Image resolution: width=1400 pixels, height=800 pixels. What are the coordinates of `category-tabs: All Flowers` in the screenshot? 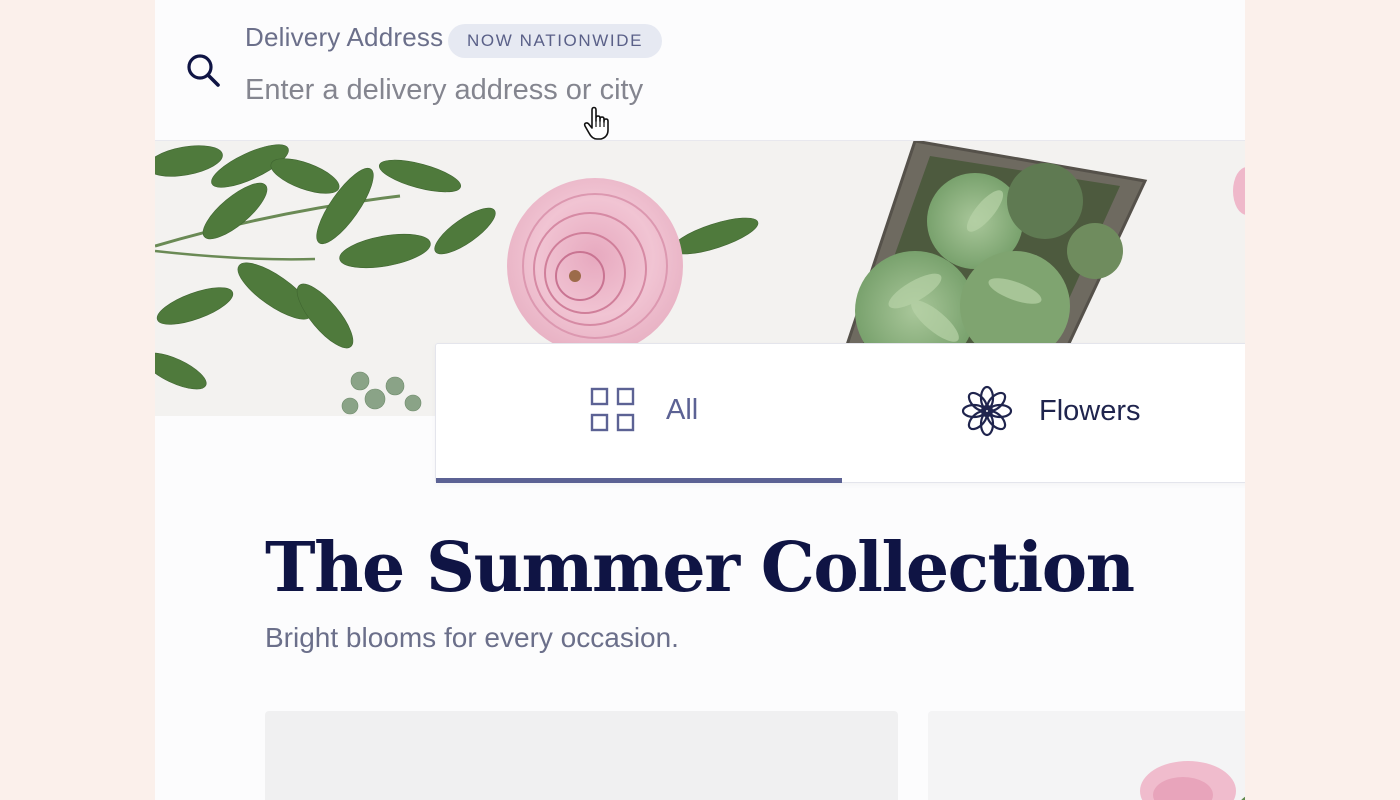 It's located at (840, 413).